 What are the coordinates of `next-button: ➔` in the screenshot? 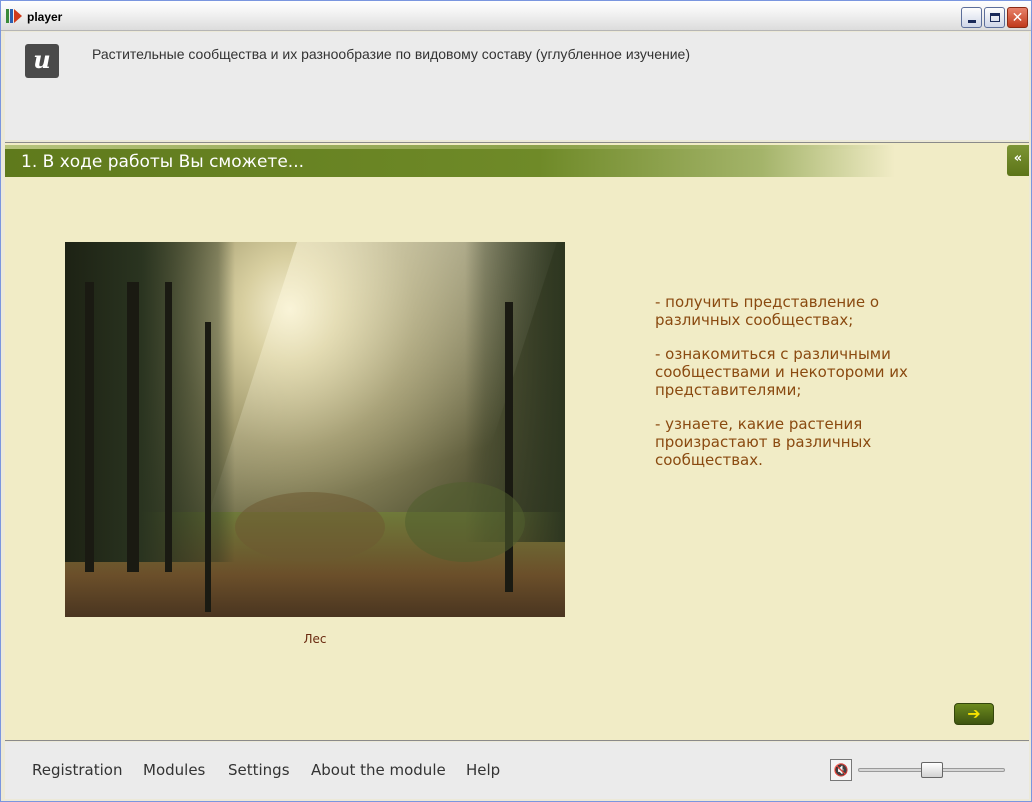 It's located at (974, 714).